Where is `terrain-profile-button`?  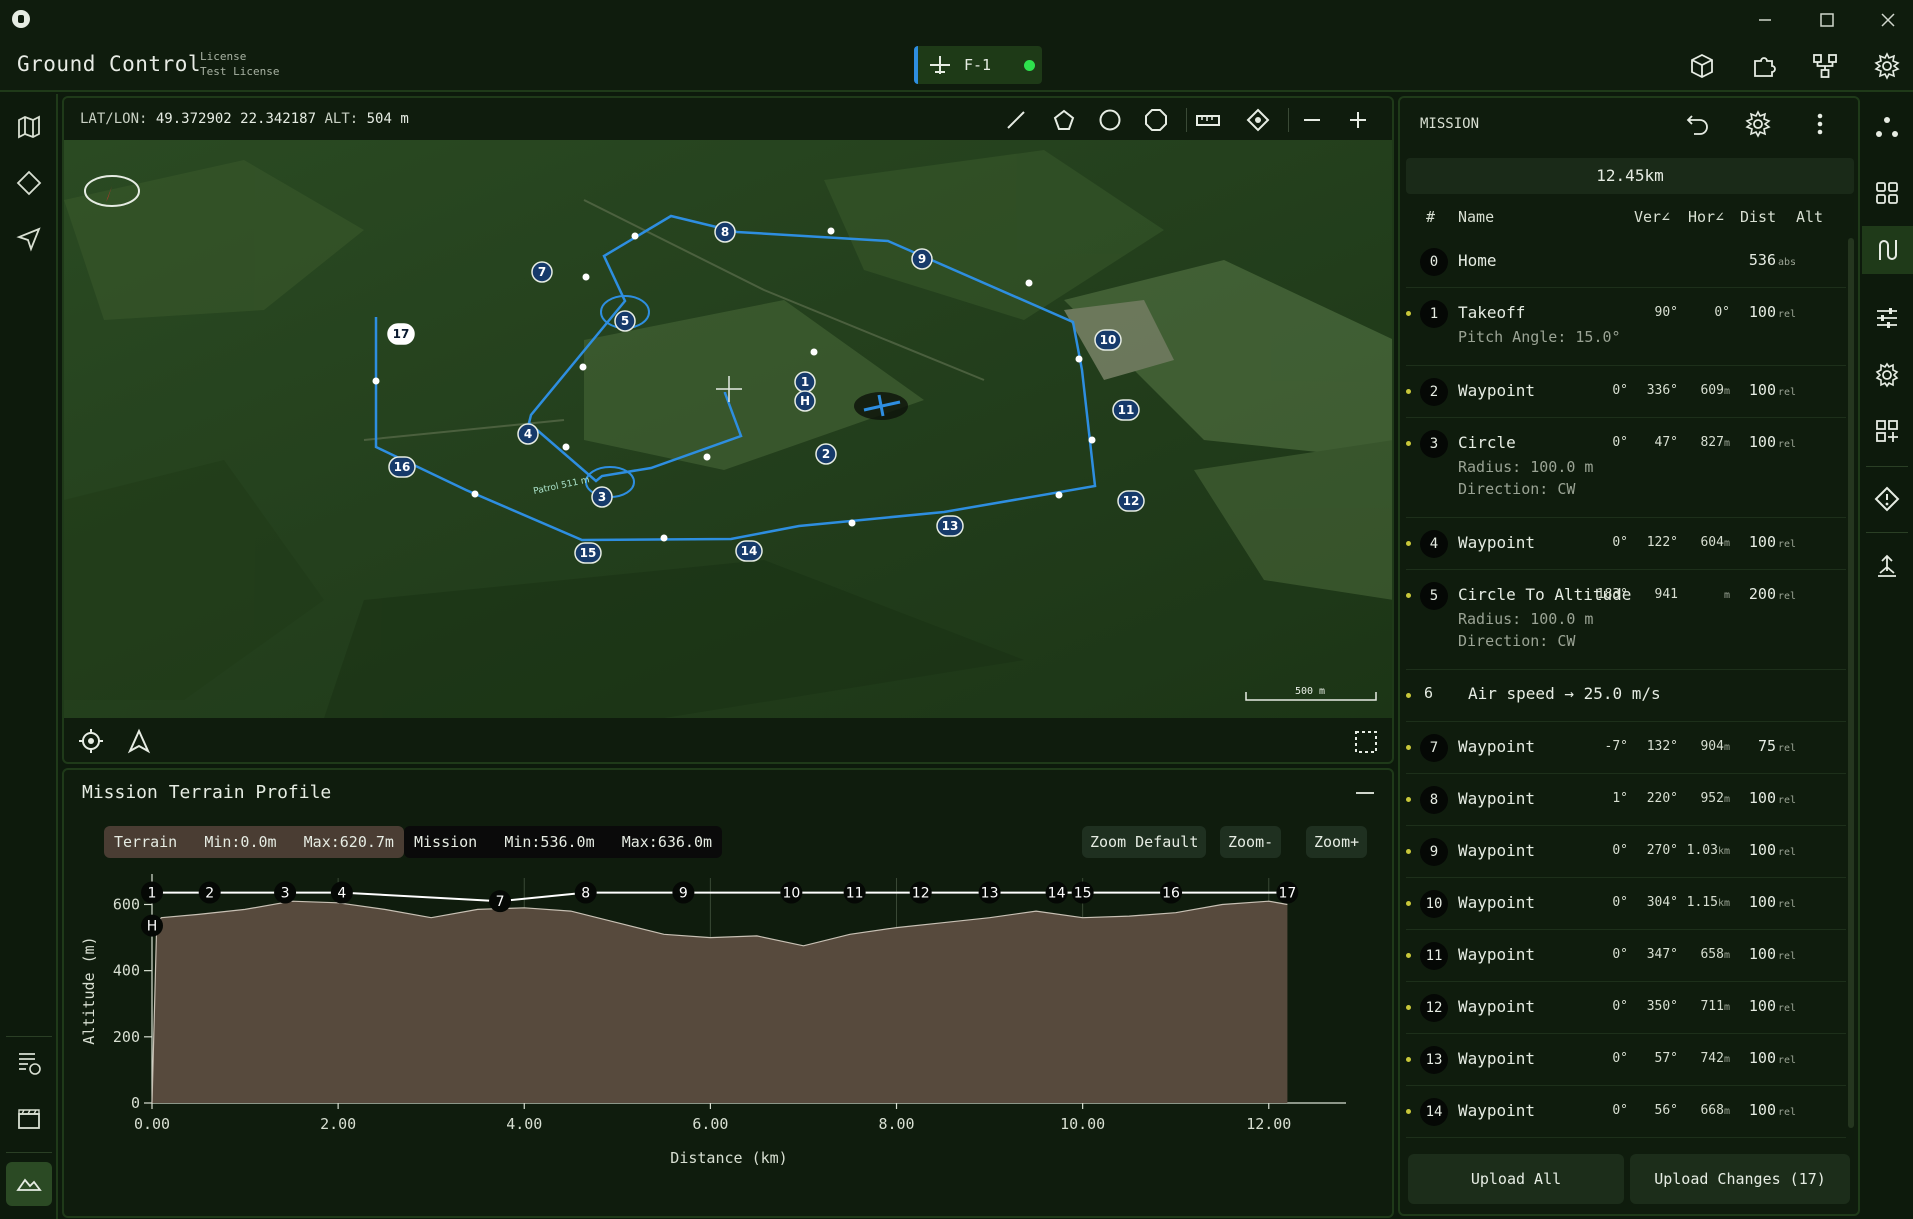 terrain-profile-button is located at coordinates (29, 1184).